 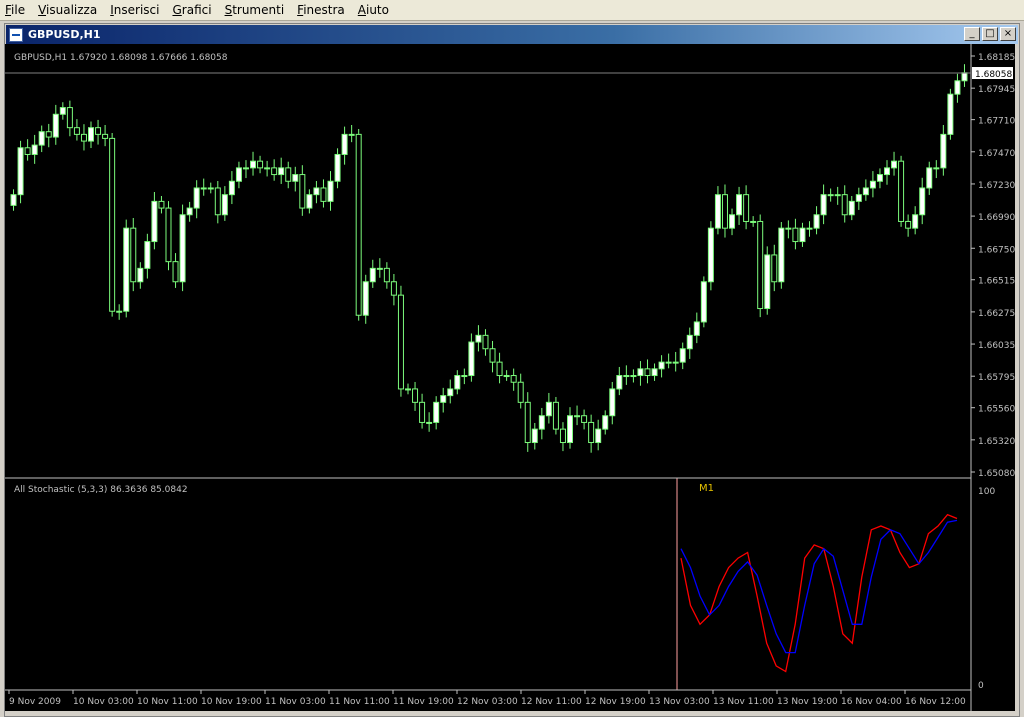 What do you see at coordinates (996, 218) in the screenshot?
I see `price-tick-label: 1.66990` at bounding box center [996, 218].